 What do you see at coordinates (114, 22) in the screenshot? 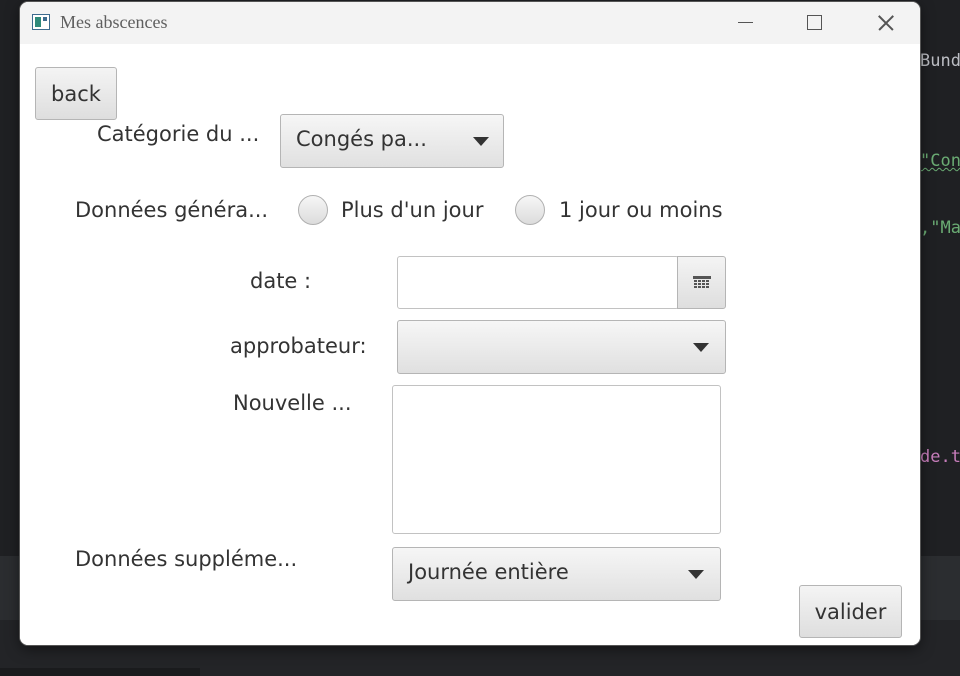
I see `window-title: Mes abscences` at bounding box center [114, 22].